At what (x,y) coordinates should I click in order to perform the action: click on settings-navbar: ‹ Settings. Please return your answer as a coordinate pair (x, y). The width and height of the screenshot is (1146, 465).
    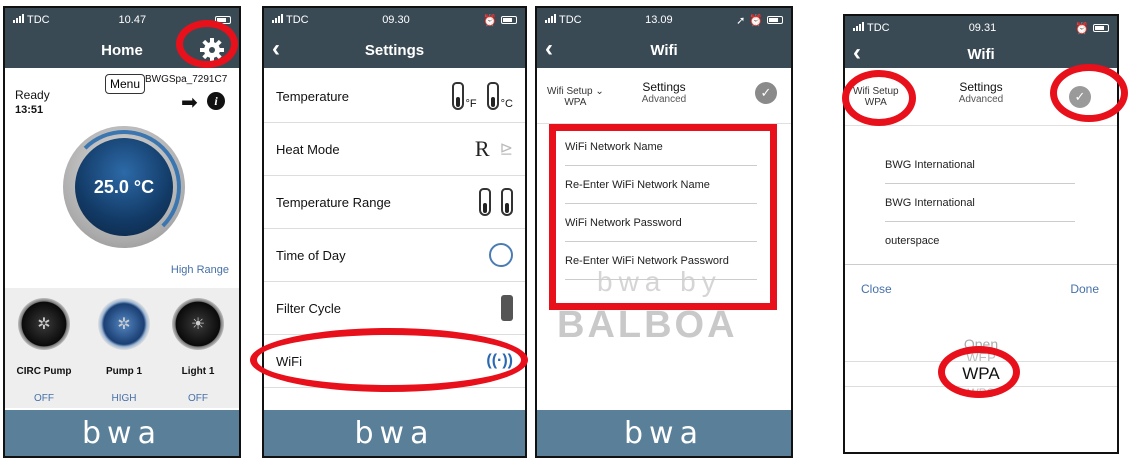
    Looking at the image, I should click on (394, 50).